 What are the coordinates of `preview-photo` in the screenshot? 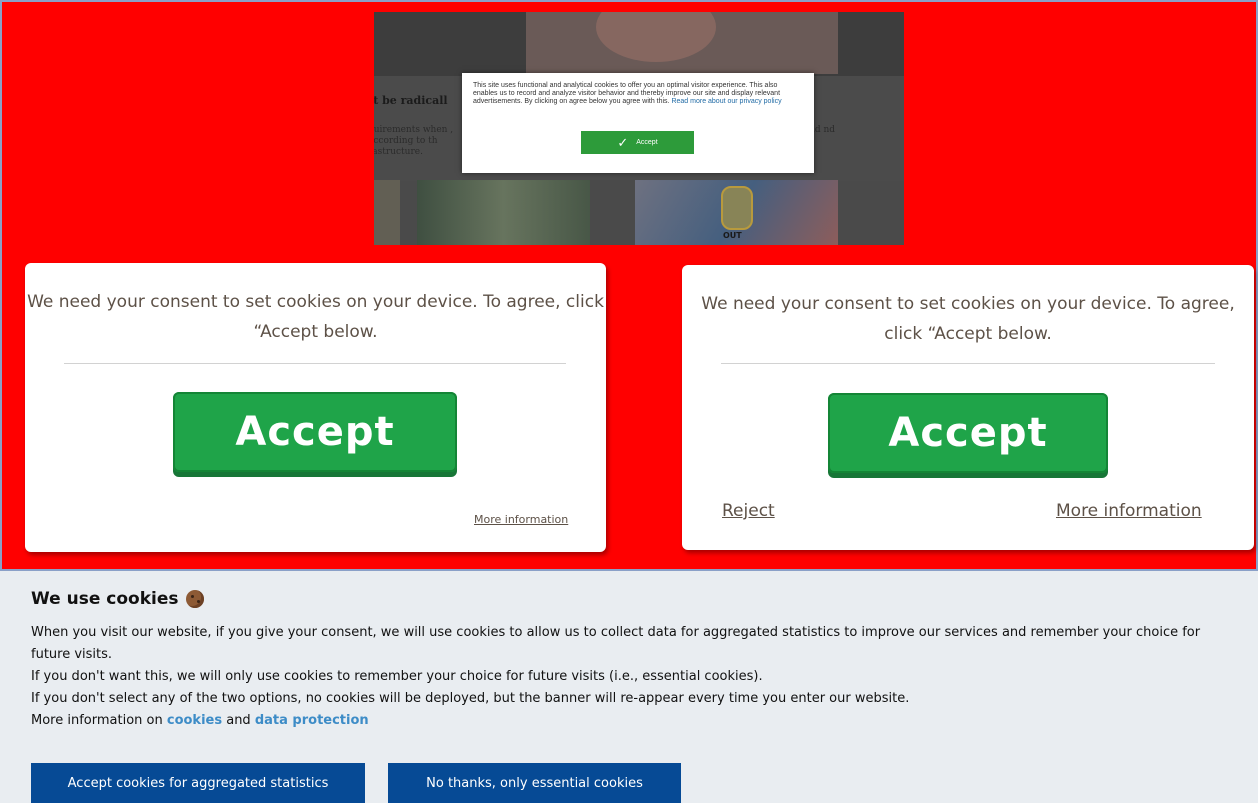 It's located at (682, 43).